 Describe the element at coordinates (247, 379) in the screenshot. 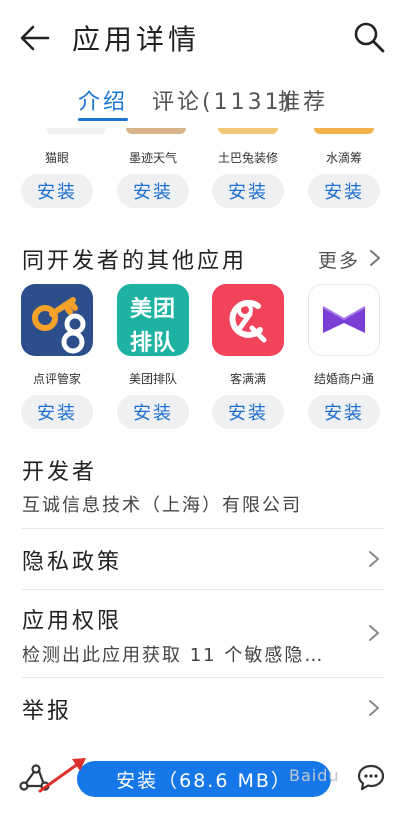

I see `app-name: 客满满` at that location.